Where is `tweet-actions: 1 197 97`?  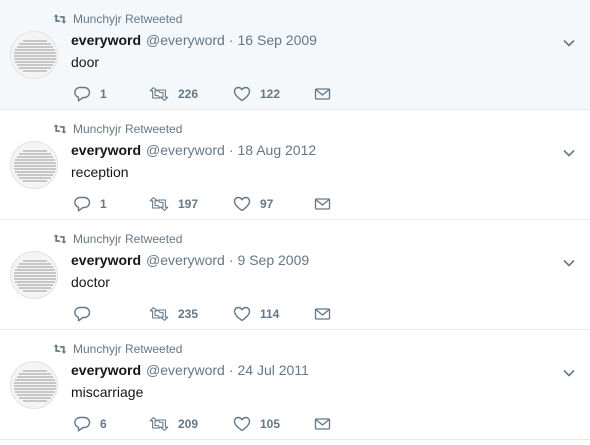 tweet-actions: 1 197 97 is located at coordinates (206, 204).